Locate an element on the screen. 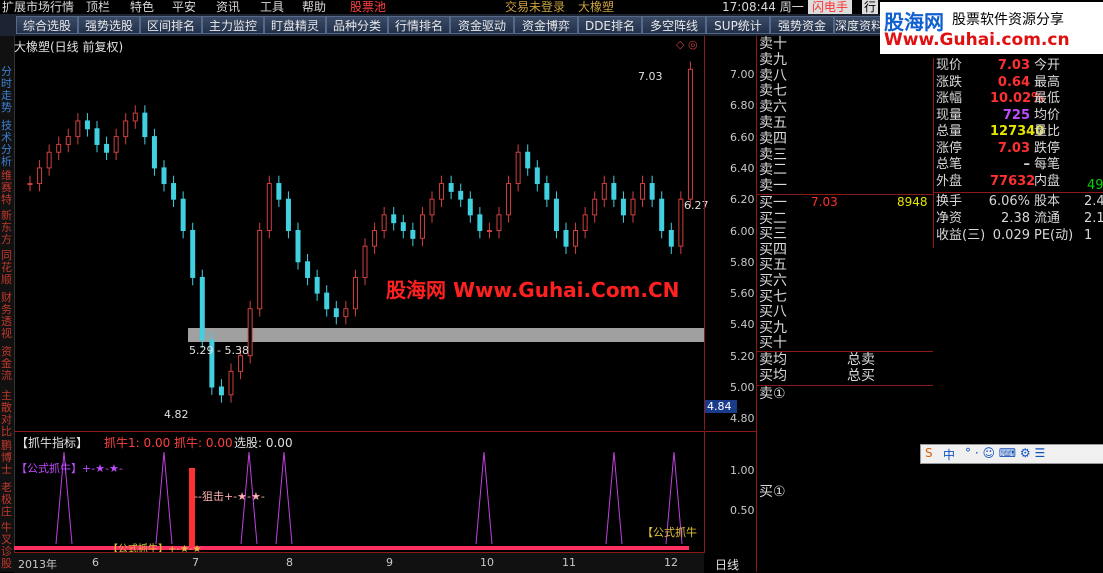 The width and height of the screenshot is (1103, 573). time-axis: 2013年 6 7 8 9 10 11 12 is located at coordinates (359, 562).